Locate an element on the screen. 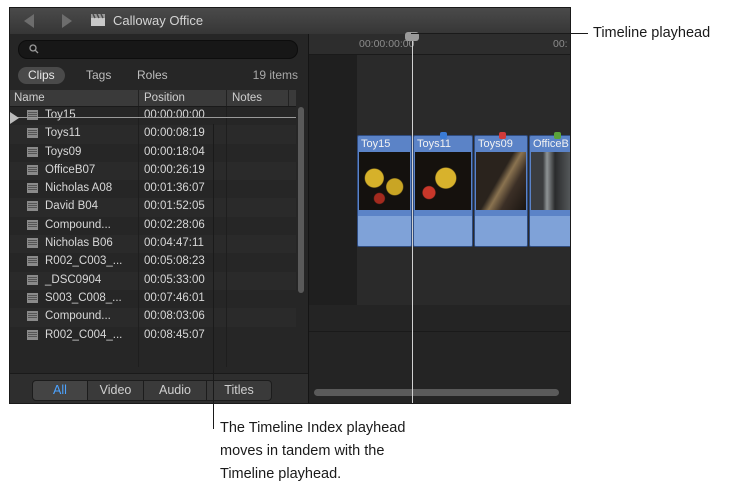 This screenshot has height=489, width=744. filter-audio-button: Audio is located at coordinates (175, 390).